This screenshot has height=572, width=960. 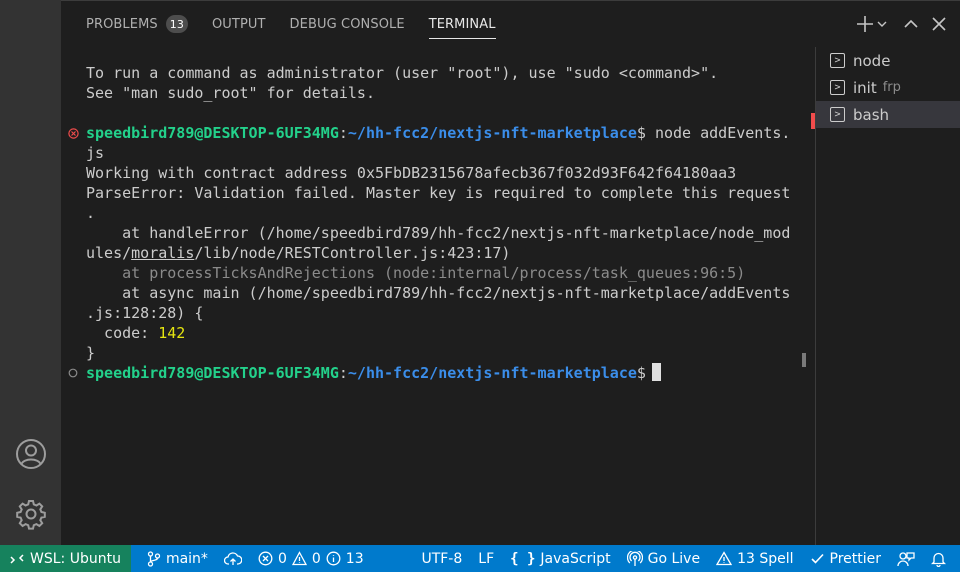 I want to click on terminal-tab-bash: > bash, so click(x=888, y=114).